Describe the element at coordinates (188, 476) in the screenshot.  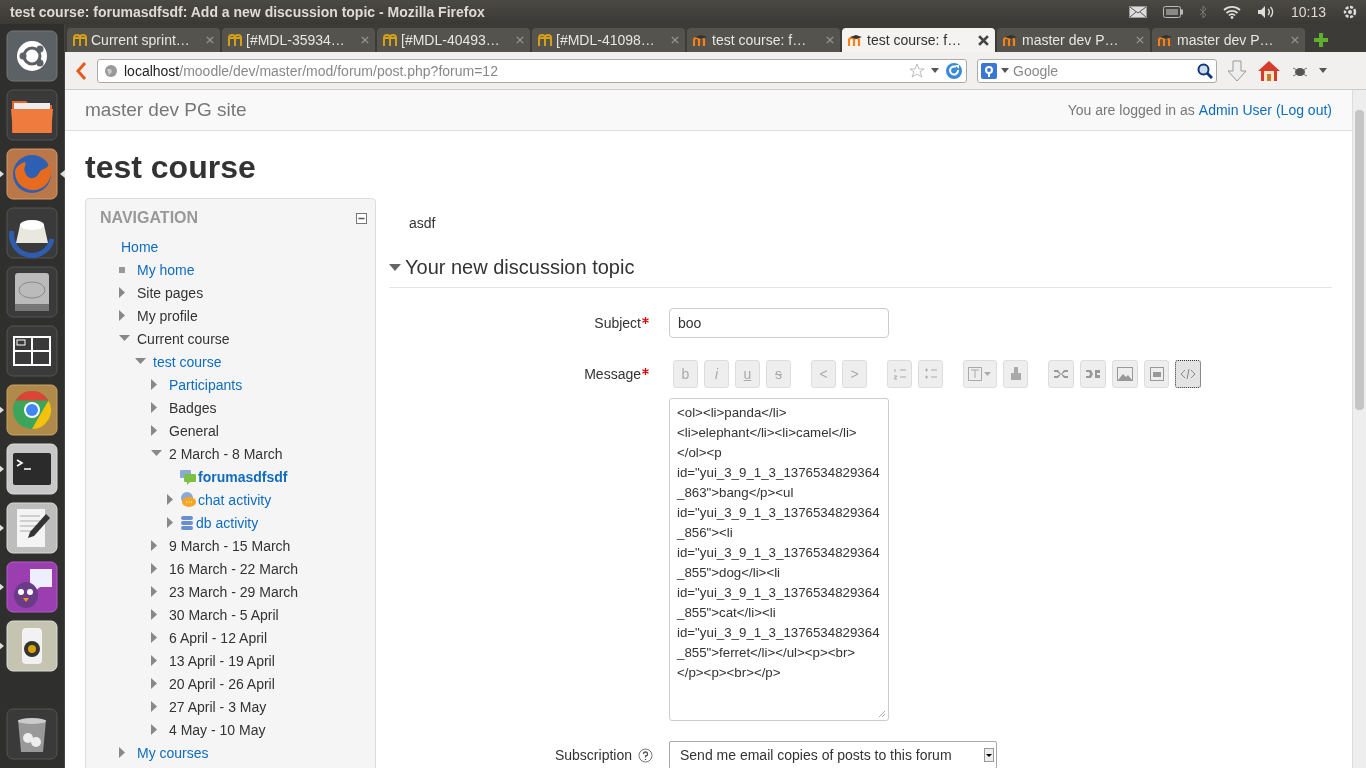
I see `forum-icon` at that location.